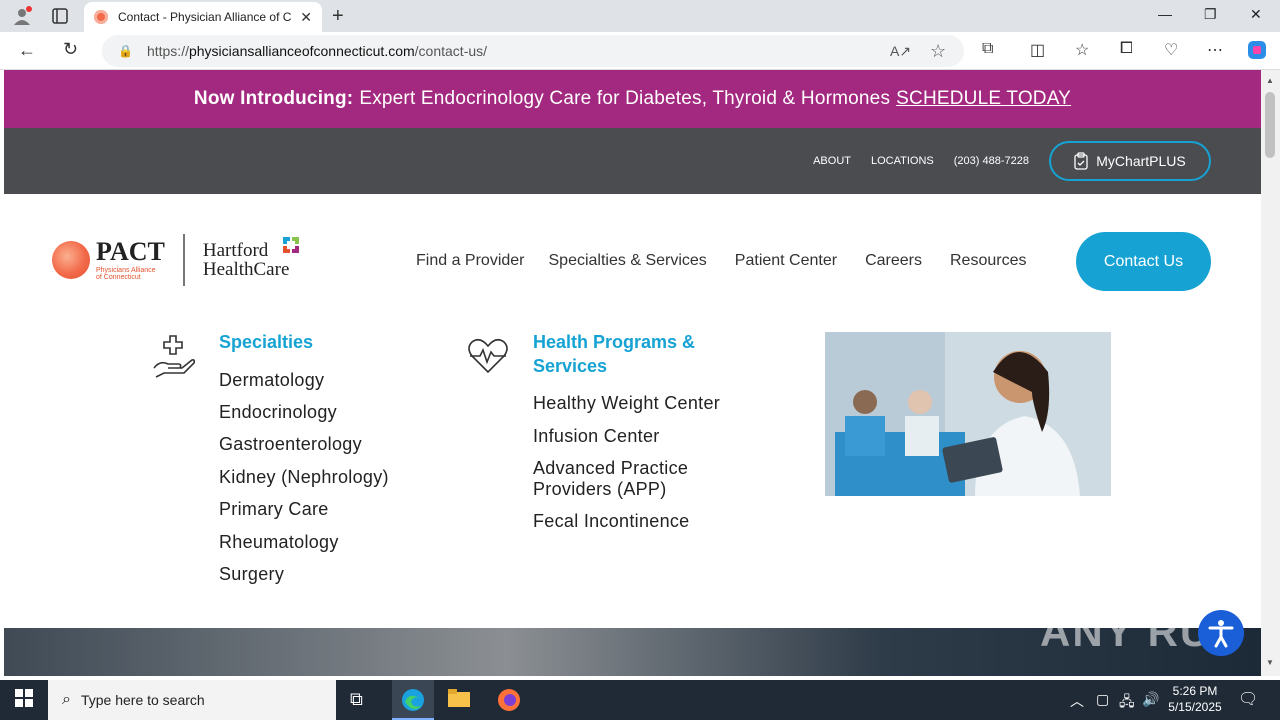  What do you see at coordinates (1215, 50) in the screenshot?
I see `more-options-icon: ⋯` at bounding box center [1215, 50].